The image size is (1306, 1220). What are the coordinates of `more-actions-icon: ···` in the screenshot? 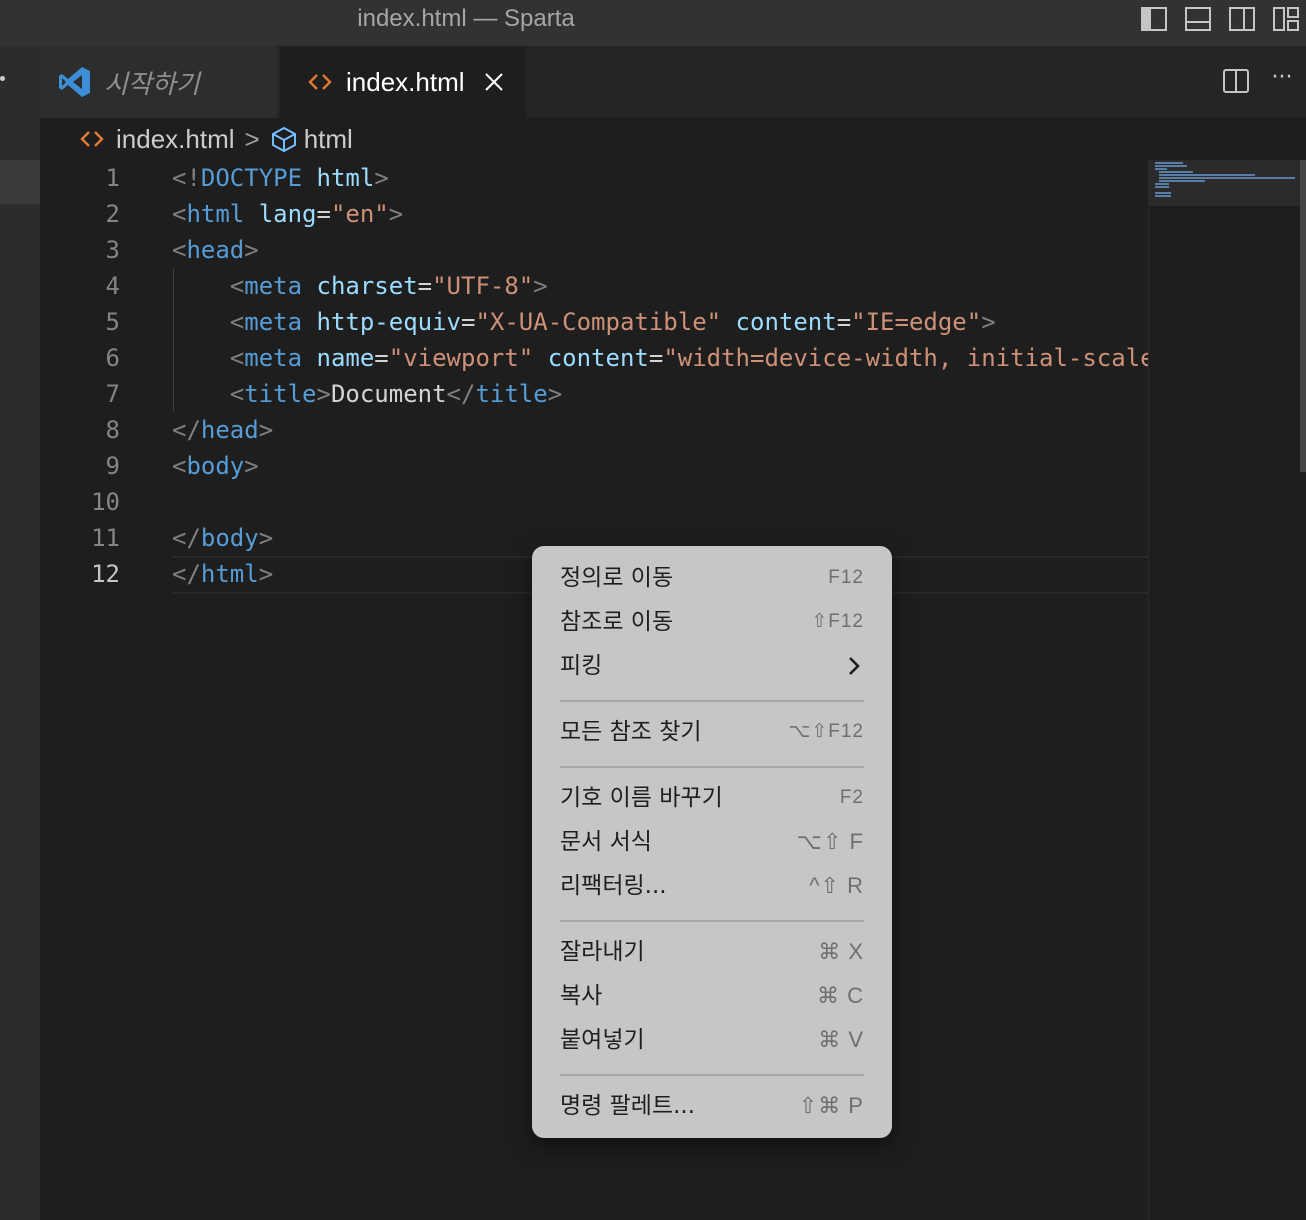 It's located at (1282, 80).